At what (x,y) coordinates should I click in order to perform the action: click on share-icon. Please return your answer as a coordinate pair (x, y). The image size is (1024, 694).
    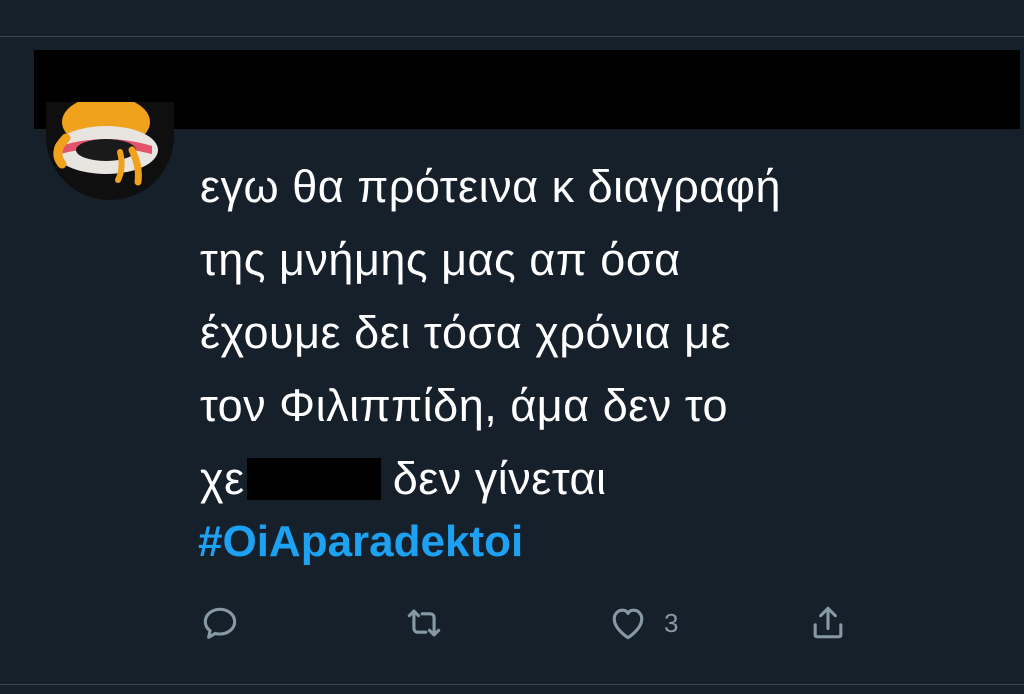
    Looking at the image, I should click on (828, 622).